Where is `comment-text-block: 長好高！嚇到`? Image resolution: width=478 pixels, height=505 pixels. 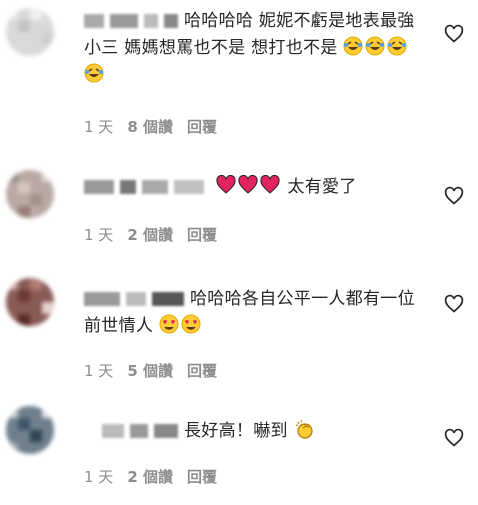
comment-text-block: 長好高！嚇到 is located at coordinates (254, 431).